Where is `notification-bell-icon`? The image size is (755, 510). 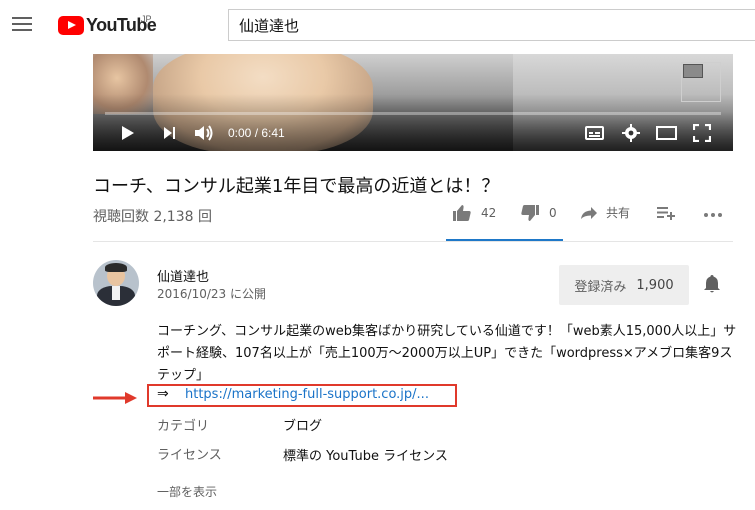
notification-bell-icon is located at coordinates (712, 284).